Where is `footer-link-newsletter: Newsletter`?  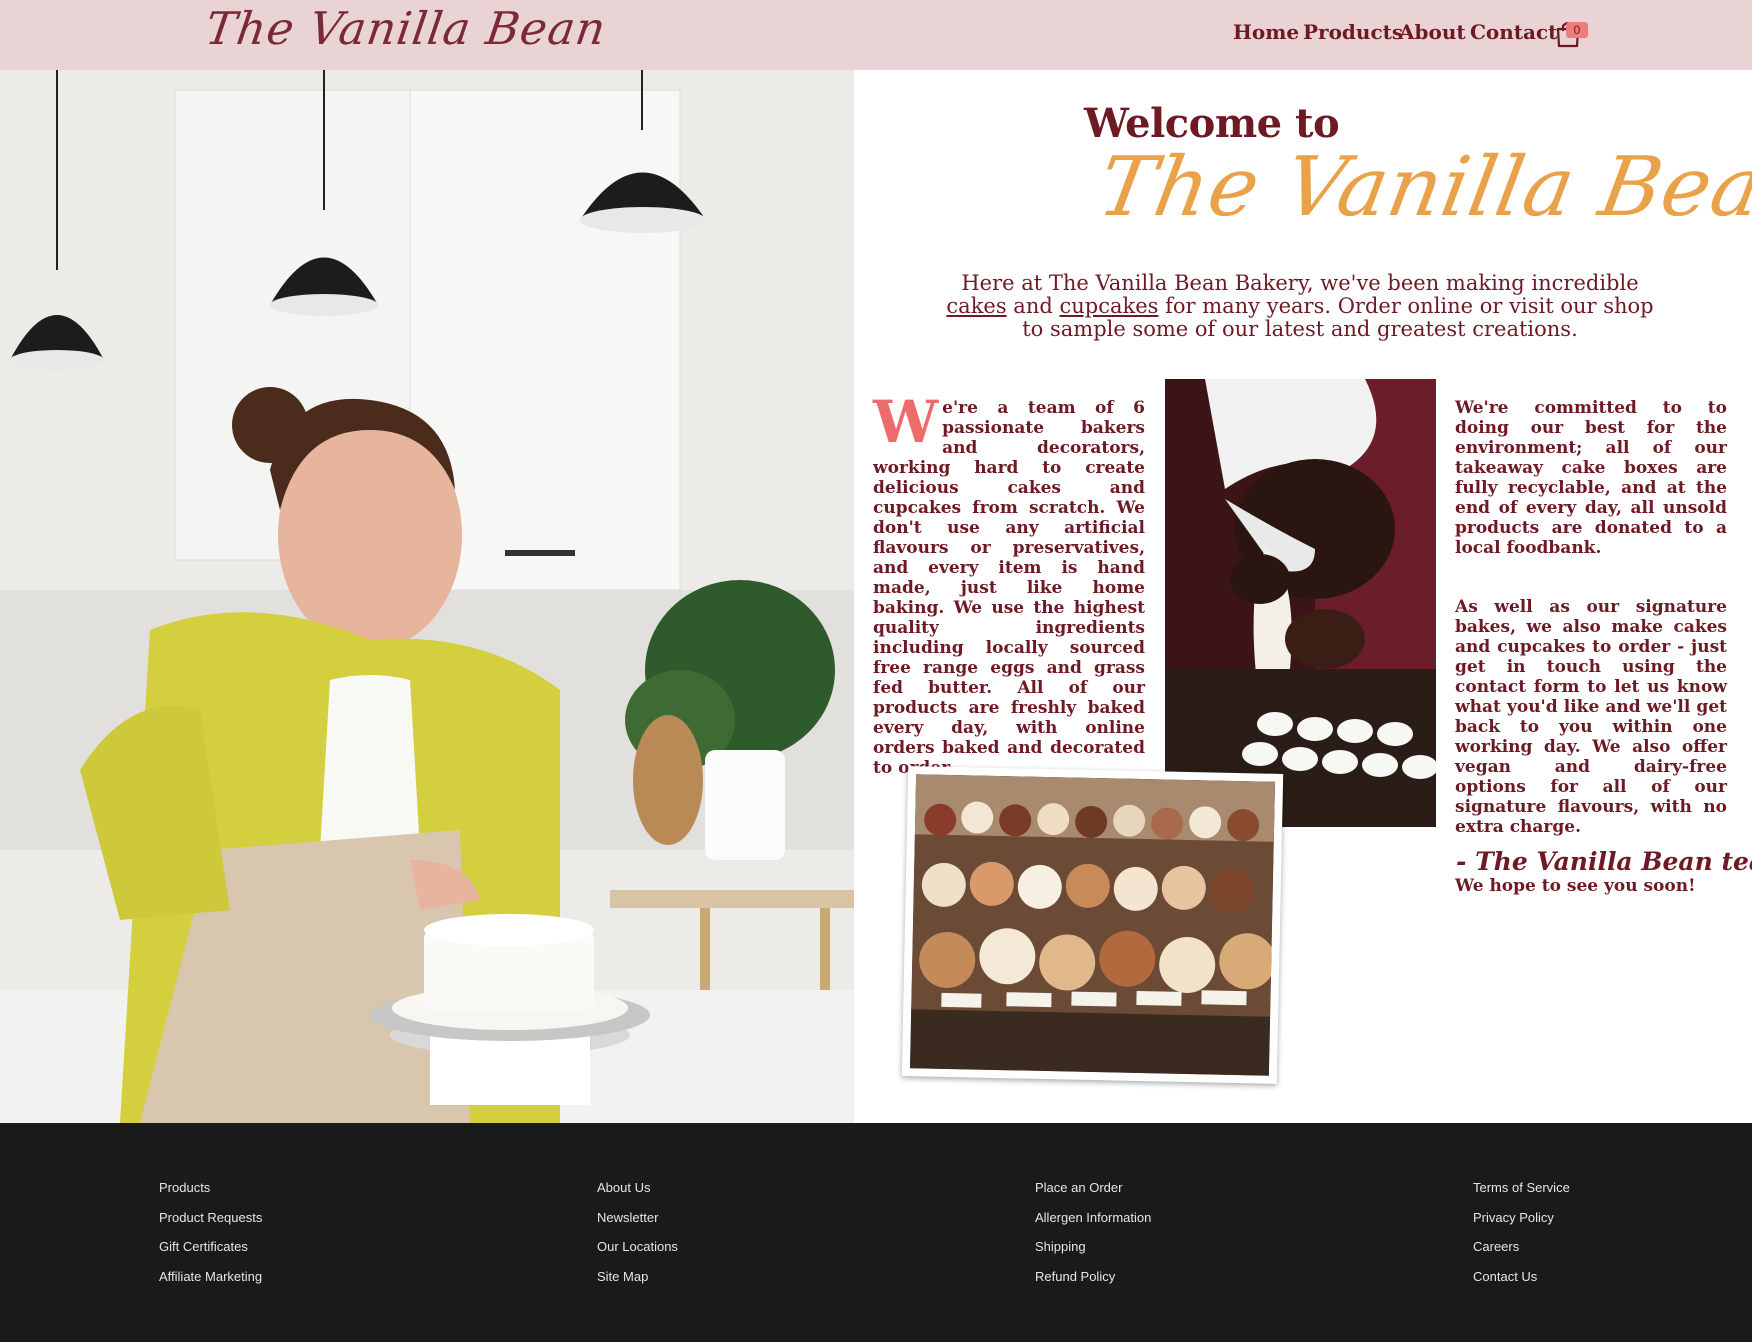 footer-link-newsletter: Newsletter is located at coordinates (637, 1225).